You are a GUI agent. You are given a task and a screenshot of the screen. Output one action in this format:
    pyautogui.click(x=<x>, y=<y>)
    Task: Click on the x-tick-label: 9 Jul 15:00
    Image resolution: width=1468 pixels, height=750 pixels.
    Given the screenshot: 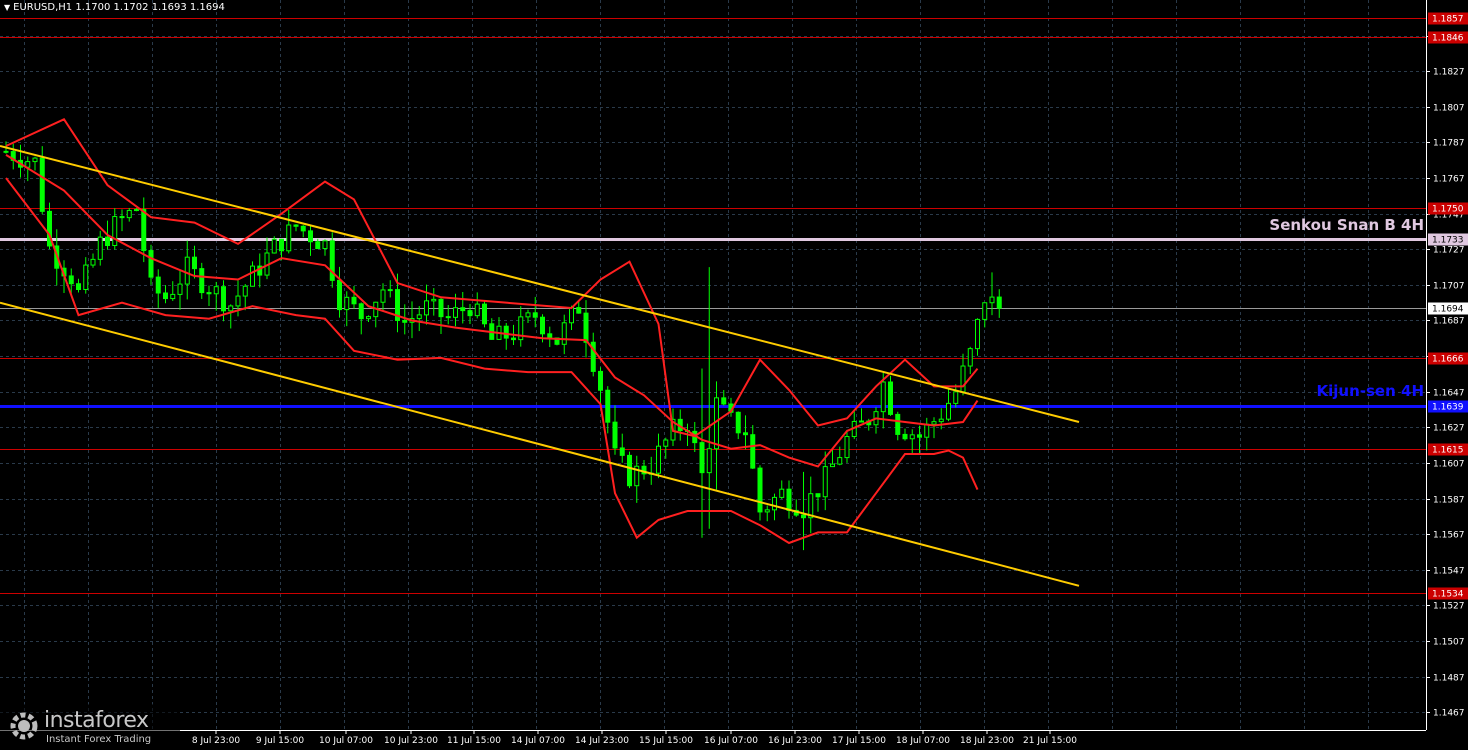 What is the action you would take?
    pyautogui.click(x=280, y=741)
    